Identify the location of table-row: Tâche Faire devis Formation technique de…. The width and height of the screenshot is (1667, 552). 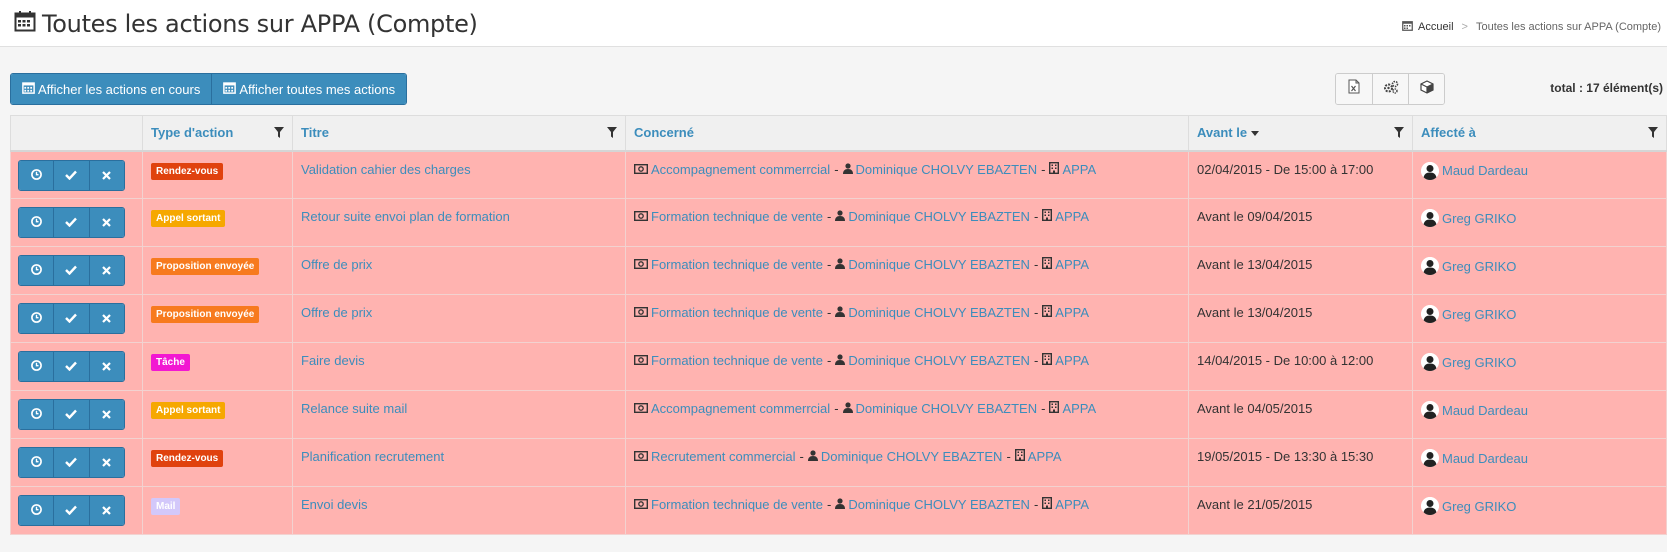
(838, 366).